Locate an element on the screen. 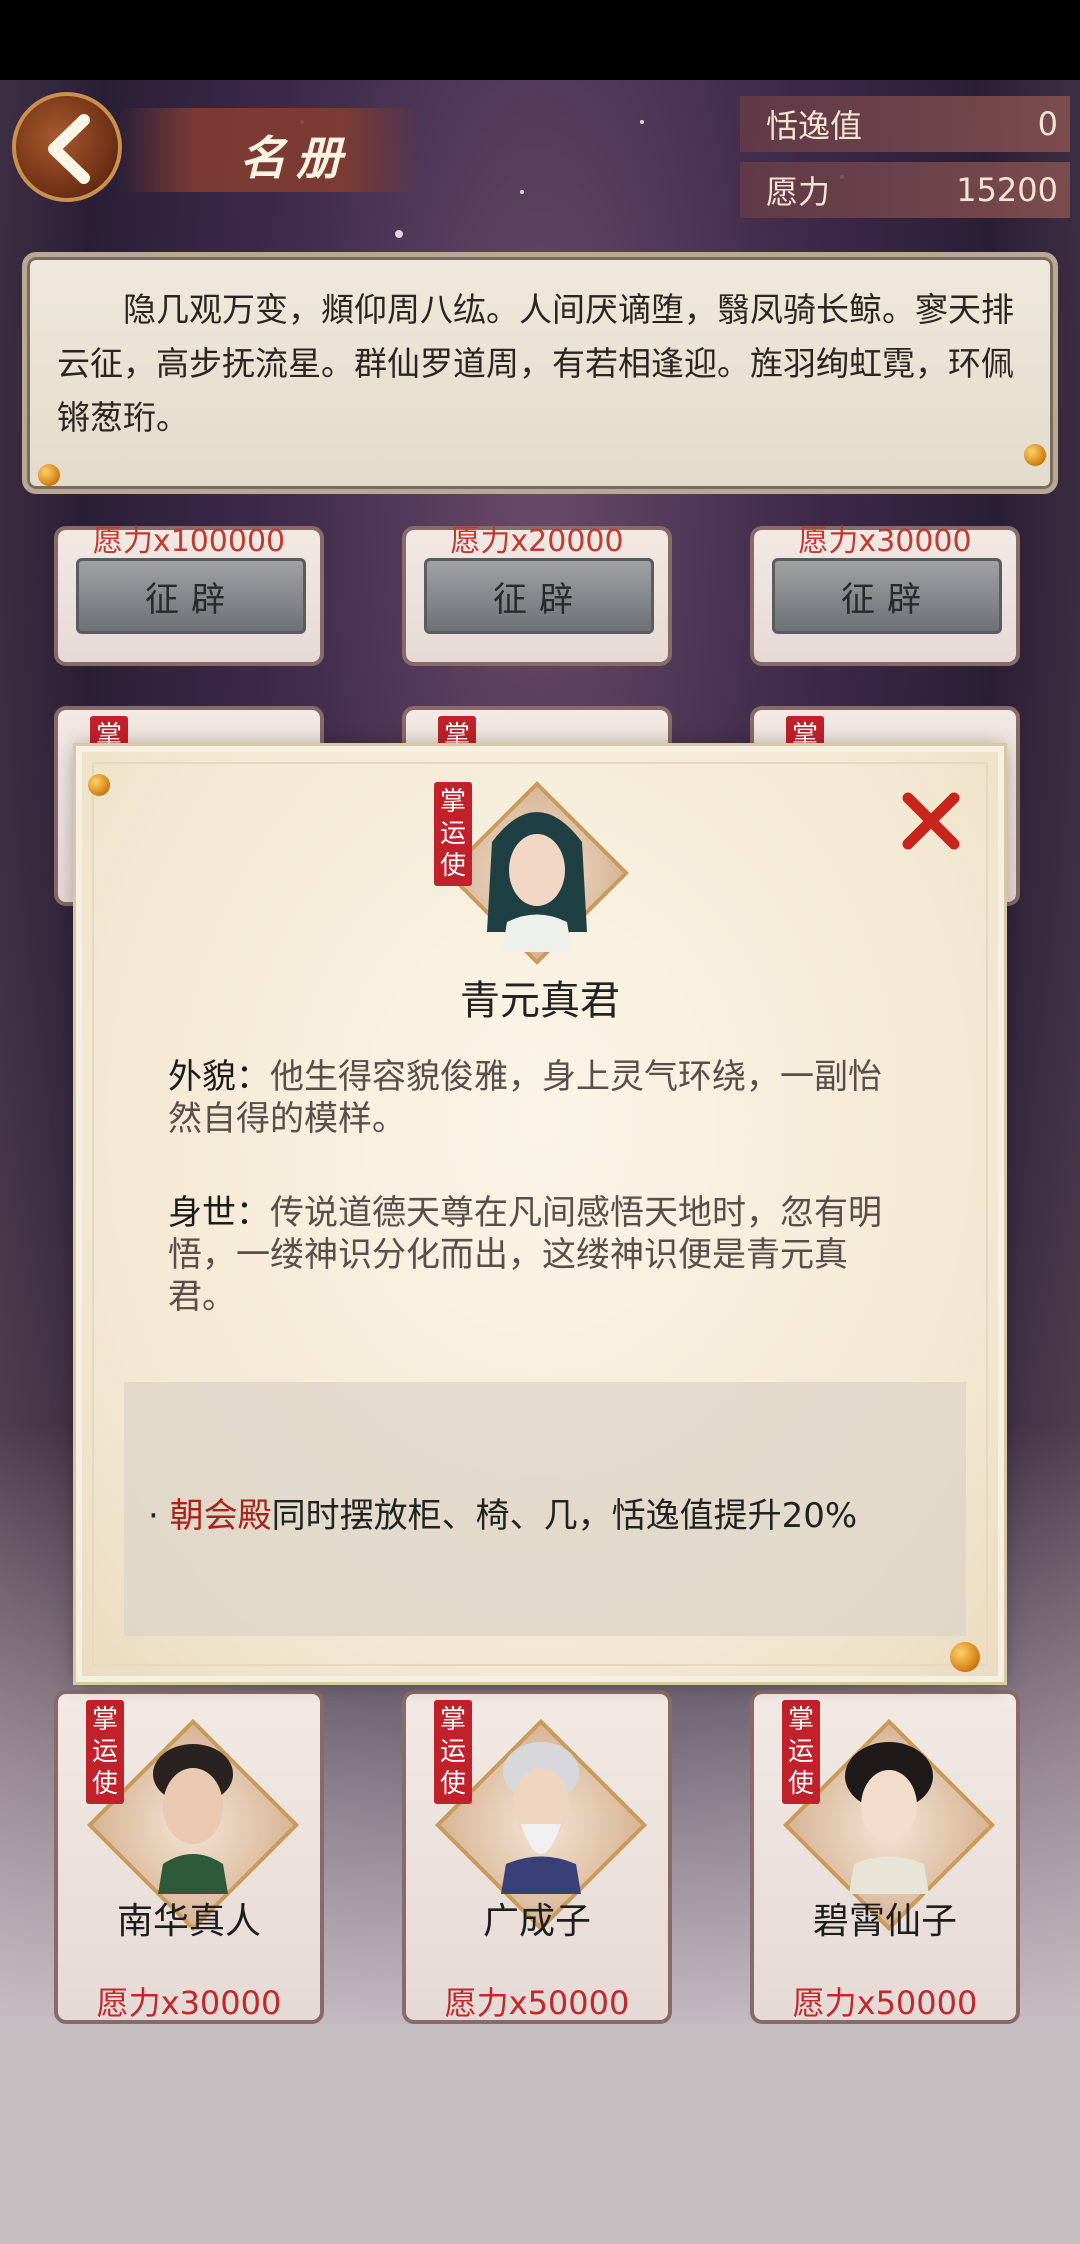 The image size is (1080, 2244). bonus-effect: · 朝会殿同时摆放柜、椅、几，恬逸值提升20% is located at coordinates (502, 1512).